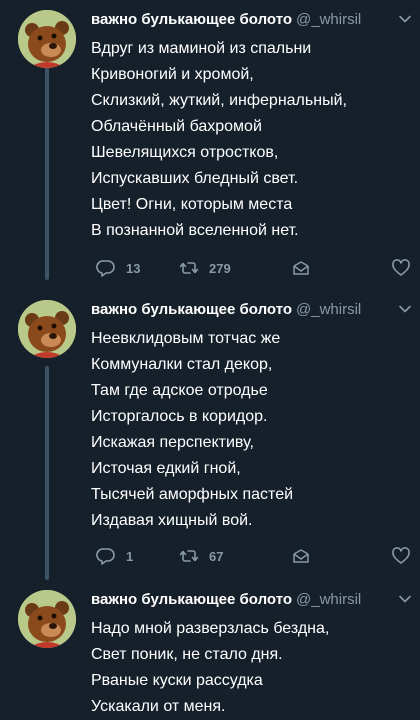 Image resolution: width=420 pixels, height=720 pixels. What do you see at coordinates (201, 556) in the screenshot?
I see `retweet-button: 67` at bounding box center [201, 556].